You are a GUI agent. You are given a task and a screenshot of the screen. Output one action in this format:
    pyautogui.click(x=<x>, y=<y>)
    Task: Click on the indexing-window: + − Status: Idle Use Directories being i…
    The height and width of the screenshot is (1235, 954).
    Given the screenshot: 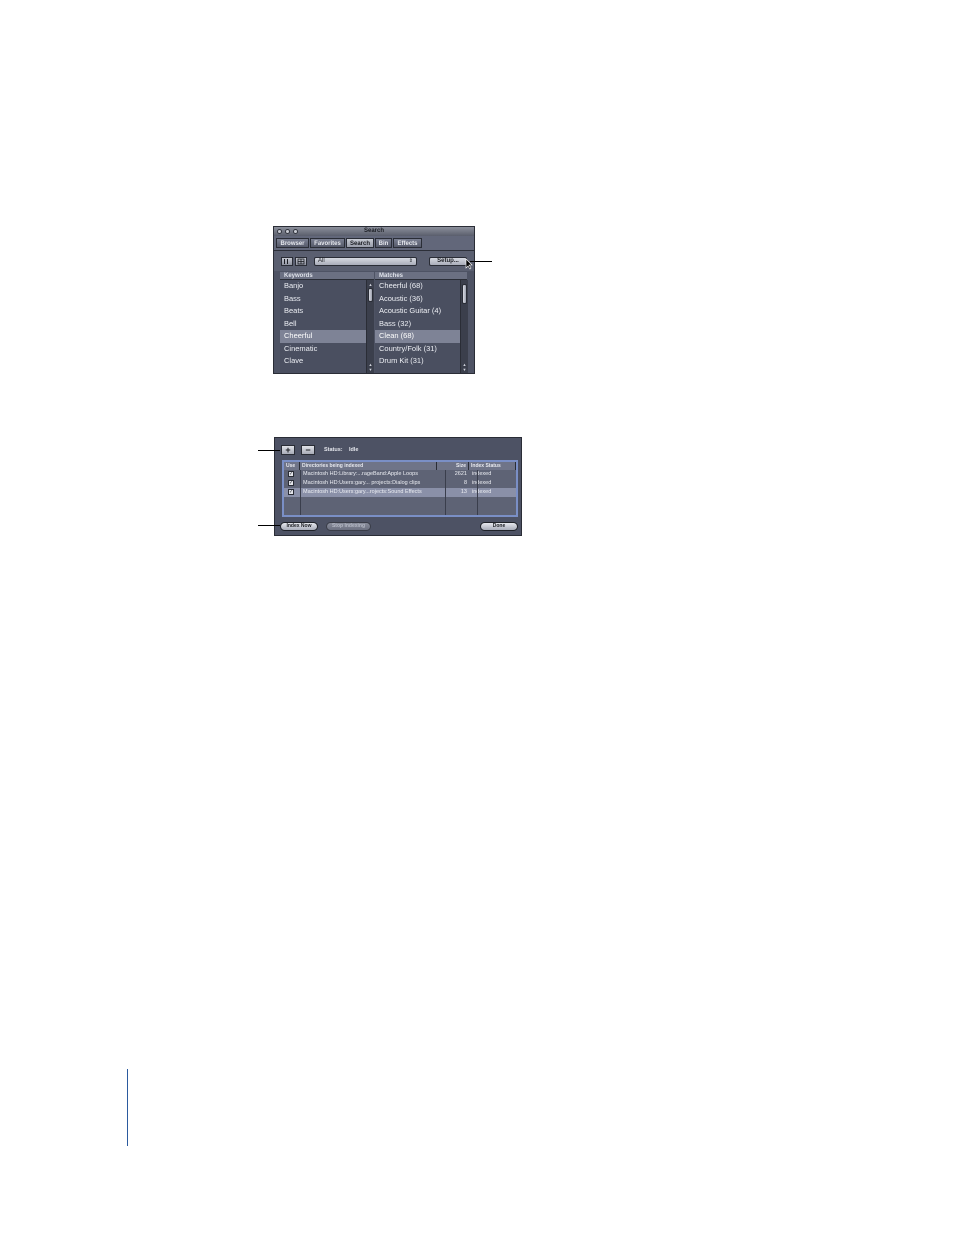 What is the action you would take?
    pyautogui.click(x=398, y=486)
    